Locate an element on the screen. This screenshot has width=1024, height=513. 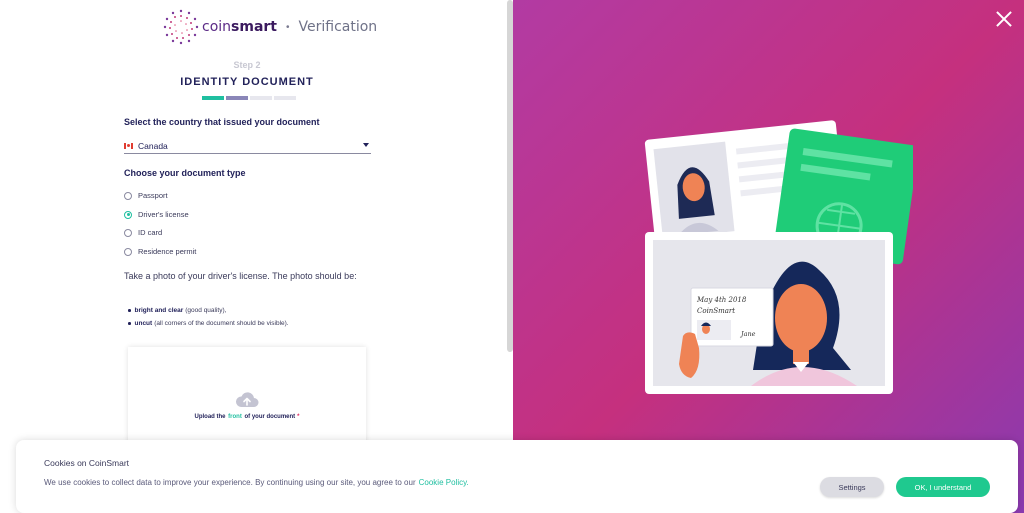
country-select: Canada is located at coordinates (247, 146).